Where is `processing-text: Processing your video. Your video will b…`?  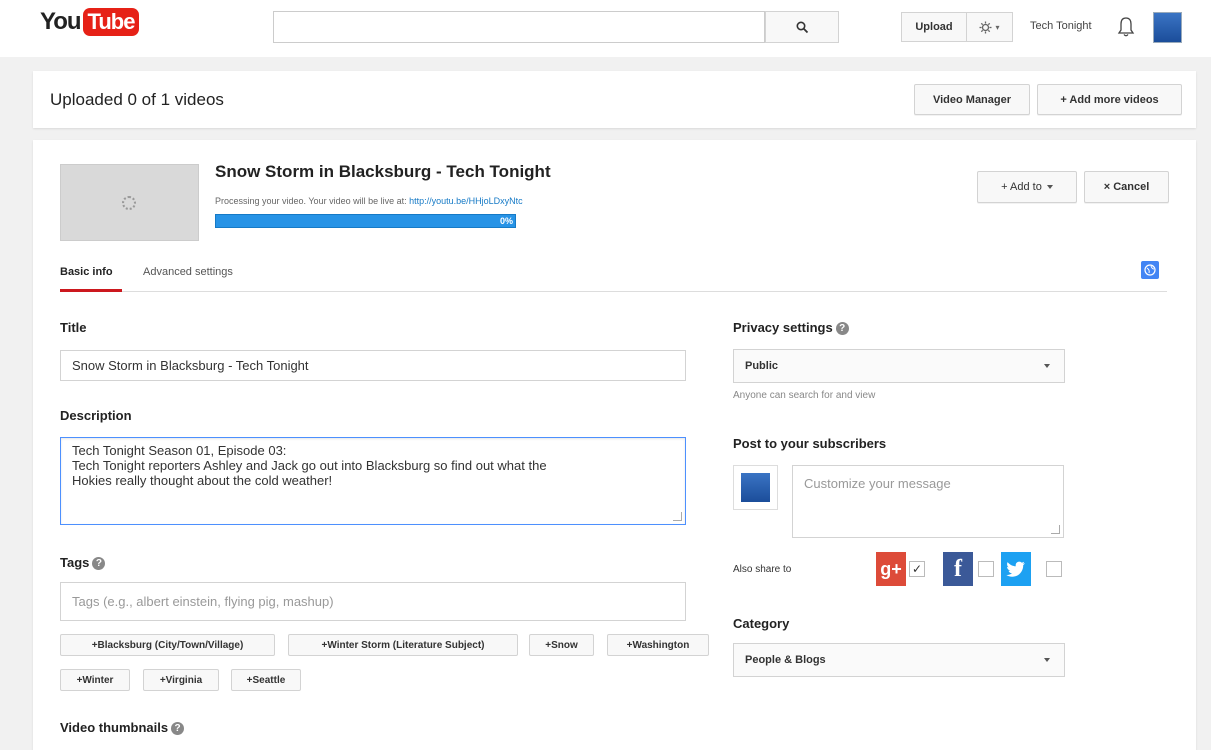
processing-text: Processing your video. Your video will b… is located at coordinates (312, 201).